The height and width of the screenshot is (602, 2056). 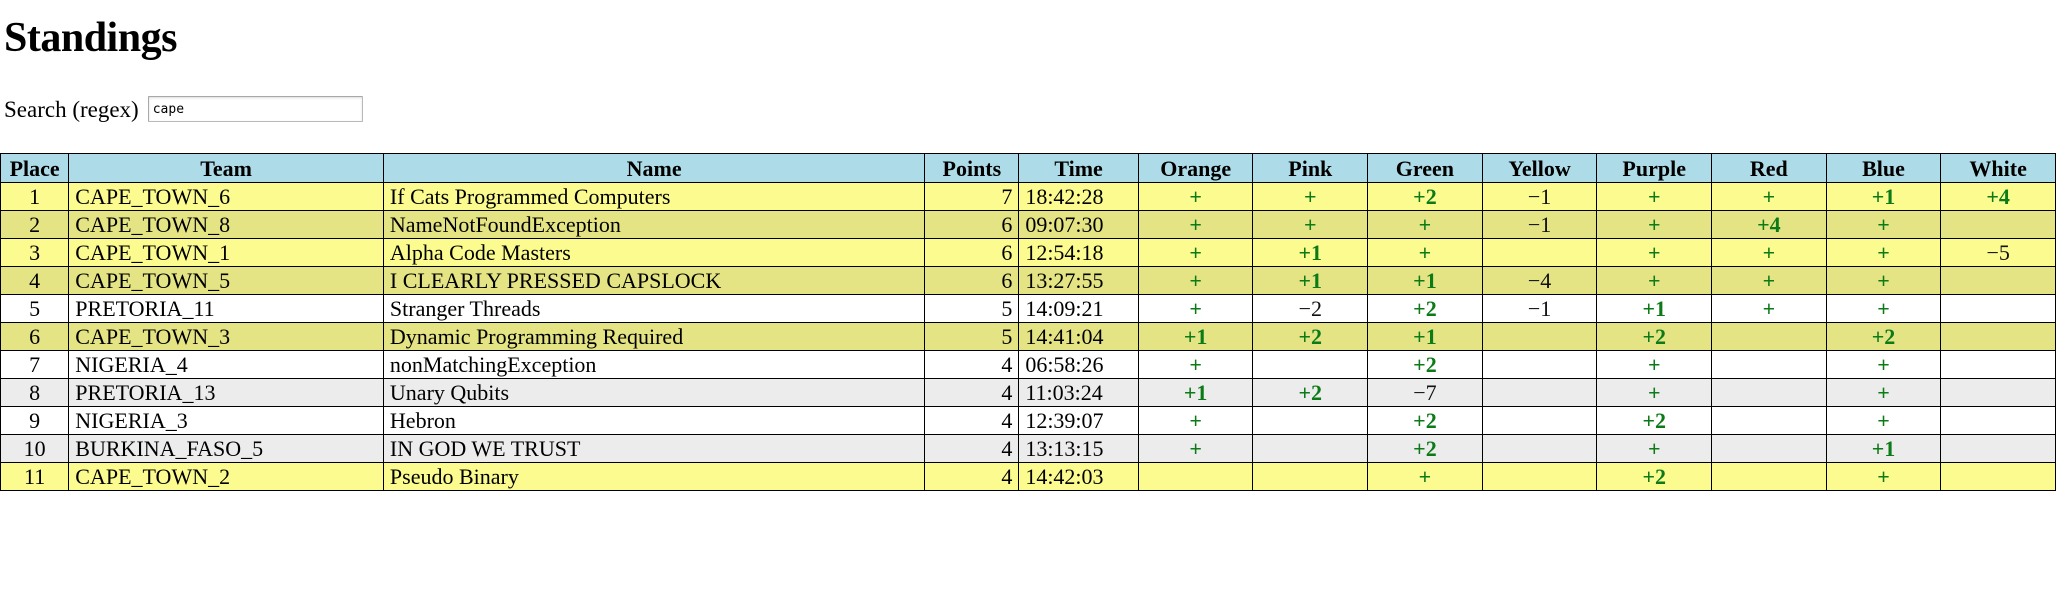 What do you see at coordinates (1425, 253) in the screenshot?
I see `cell-score-green: +` at bounding box center [1425, 253].